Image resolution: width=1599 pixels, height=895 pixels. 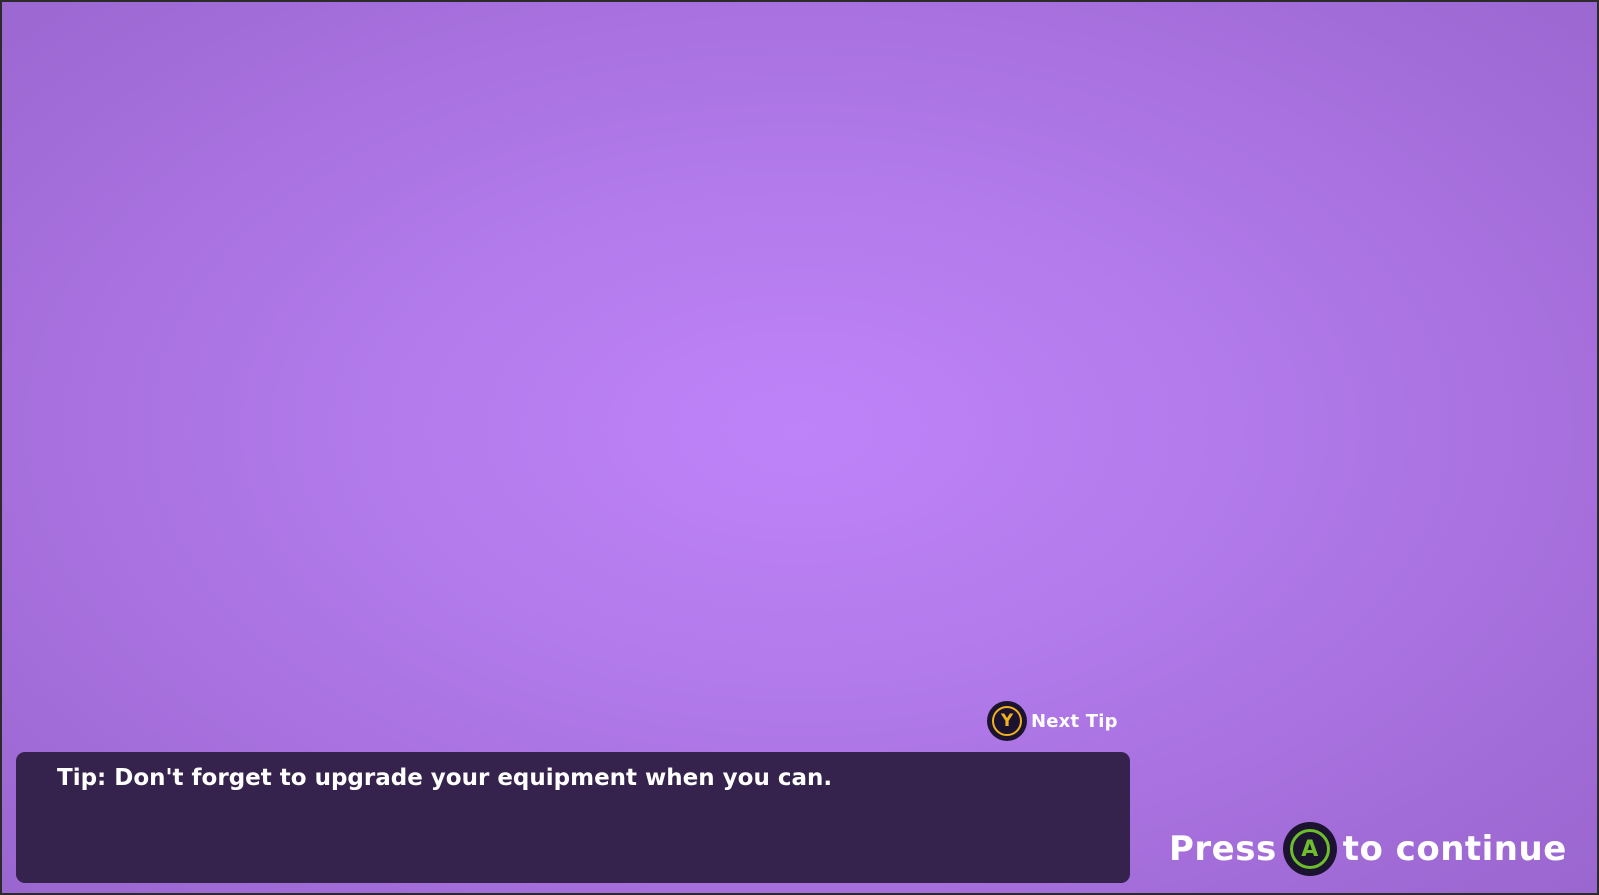 I want to click on continue-prompt: Press A to continue, so click(x=1368, y=849).